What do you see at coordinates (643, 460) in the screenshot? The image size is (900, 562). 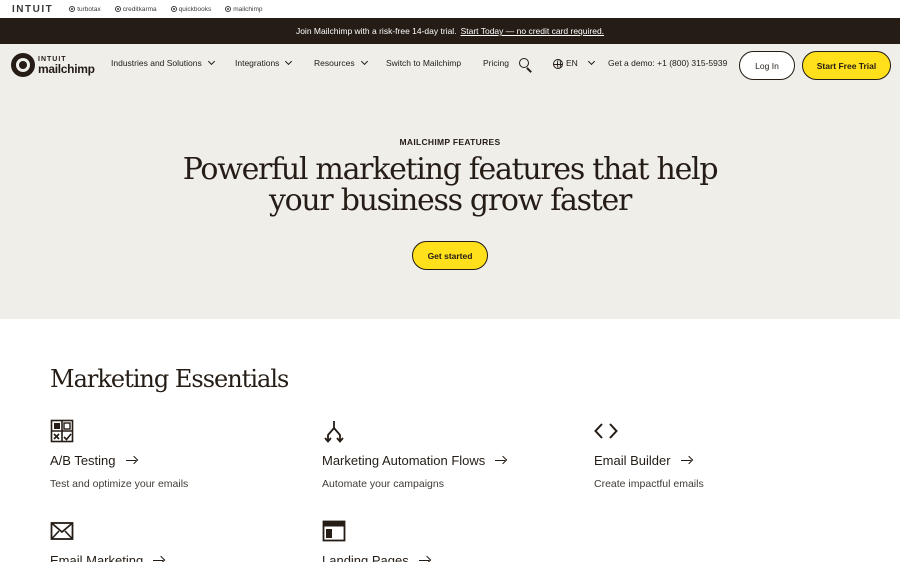 I see `feature-title: Email Builder` at bounding box center [643, 460].